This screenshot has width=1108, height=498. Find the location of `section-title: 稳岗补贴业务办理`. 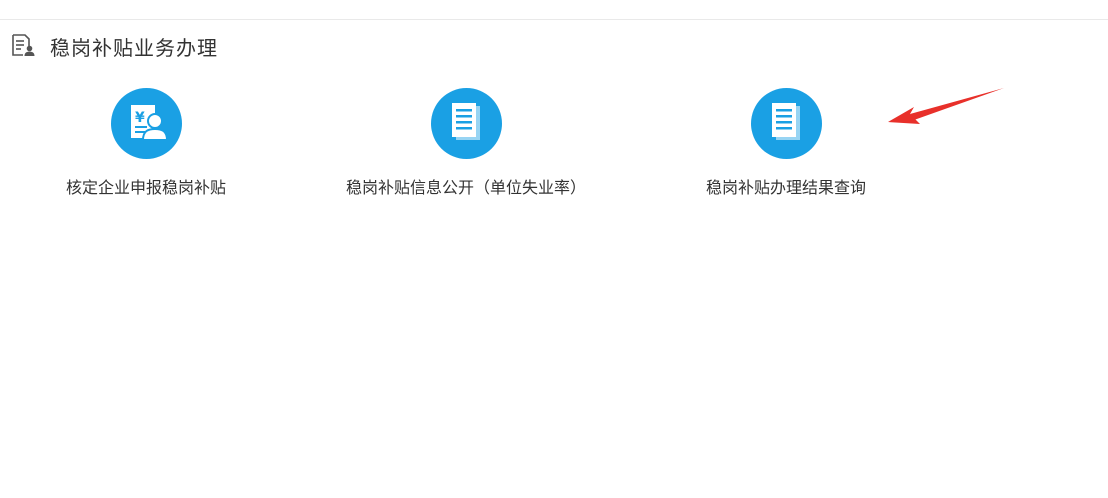

section-title: 稳岗补贴业务办理 is located at coordinates (134, 47).